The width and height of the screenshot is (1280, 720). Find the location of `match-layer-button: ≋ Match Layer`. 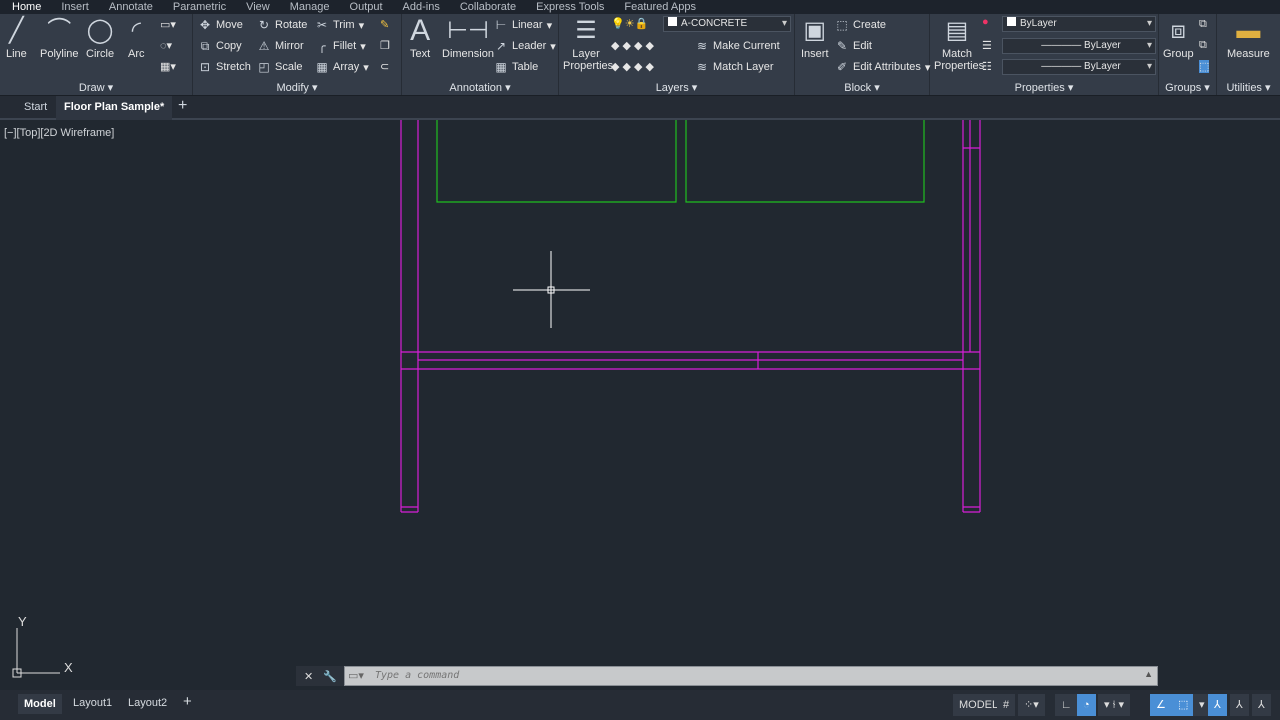

match-layer-button: ≋ Match Layer is located at coordinates (734, 67).